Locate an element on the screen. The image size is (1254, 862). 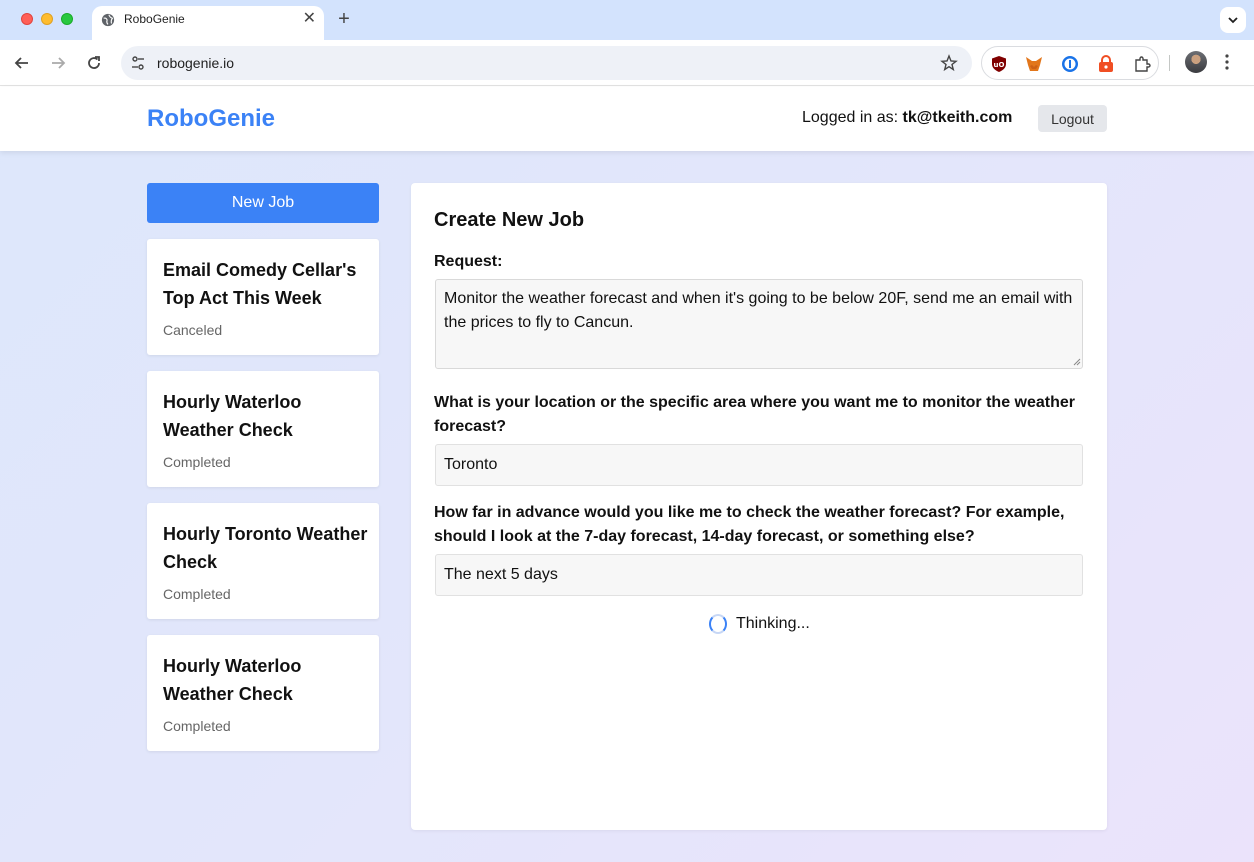
job-title: Email Comedy Cellar's Top Act This Week is located at coordinates (260, 284).